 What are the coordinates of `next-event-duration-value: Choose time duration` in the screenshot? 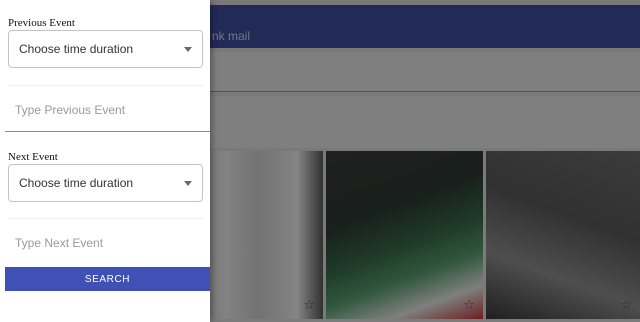 It's located at (76, 183).